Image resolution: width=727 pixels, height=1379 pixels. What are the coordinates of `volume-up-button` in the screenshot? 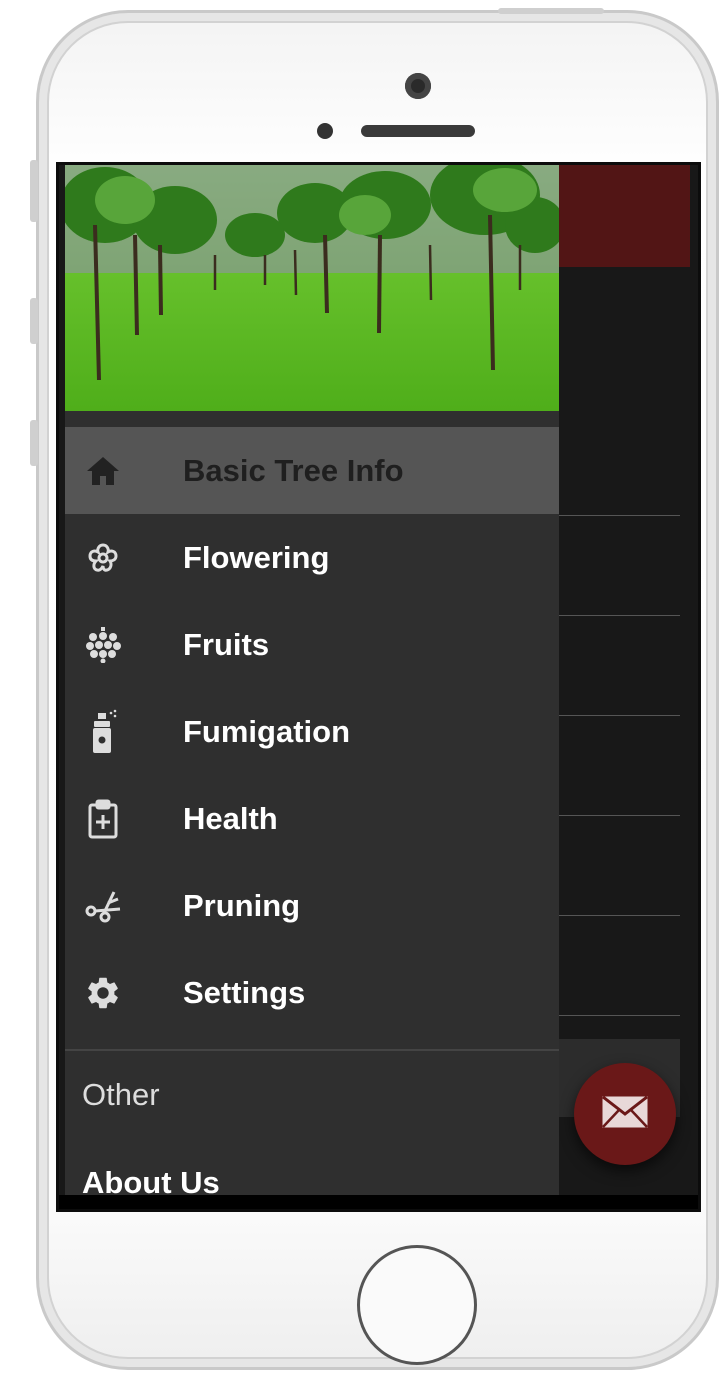 It's located at (34, 321).